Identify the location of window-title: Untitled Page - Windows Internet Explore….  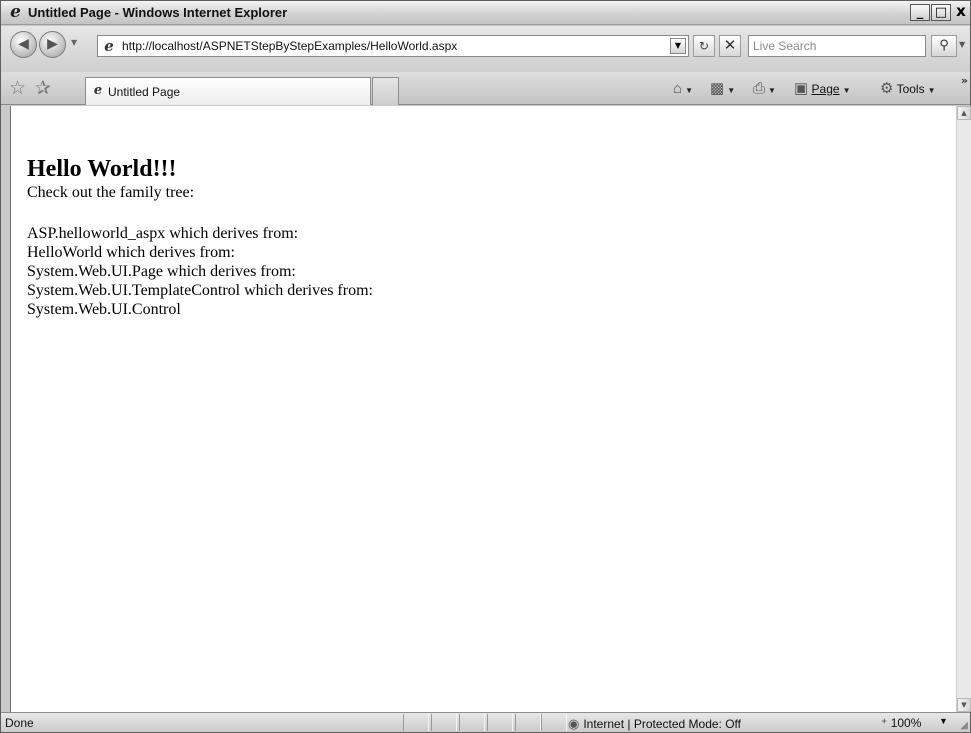
(158, 12).